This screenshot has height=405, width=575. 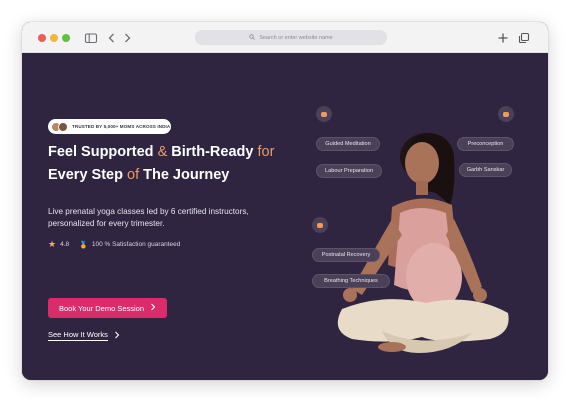 I want to click on new-tab-icon, so click(x=503, y=38).